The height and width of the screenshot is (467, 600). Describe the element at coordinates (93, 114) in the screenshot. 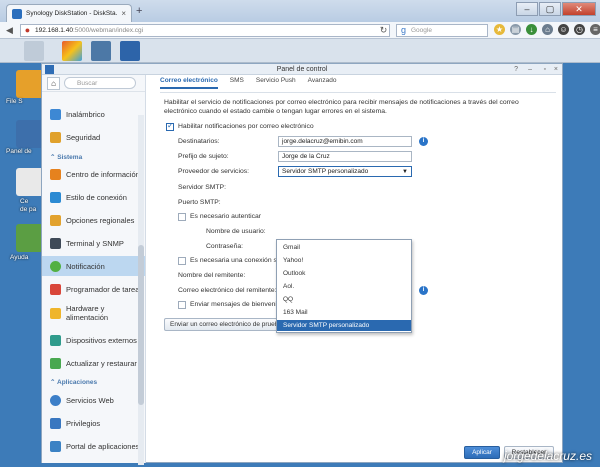

I see `sidebar-item-inalambrico: Inalámbrico` at that location.